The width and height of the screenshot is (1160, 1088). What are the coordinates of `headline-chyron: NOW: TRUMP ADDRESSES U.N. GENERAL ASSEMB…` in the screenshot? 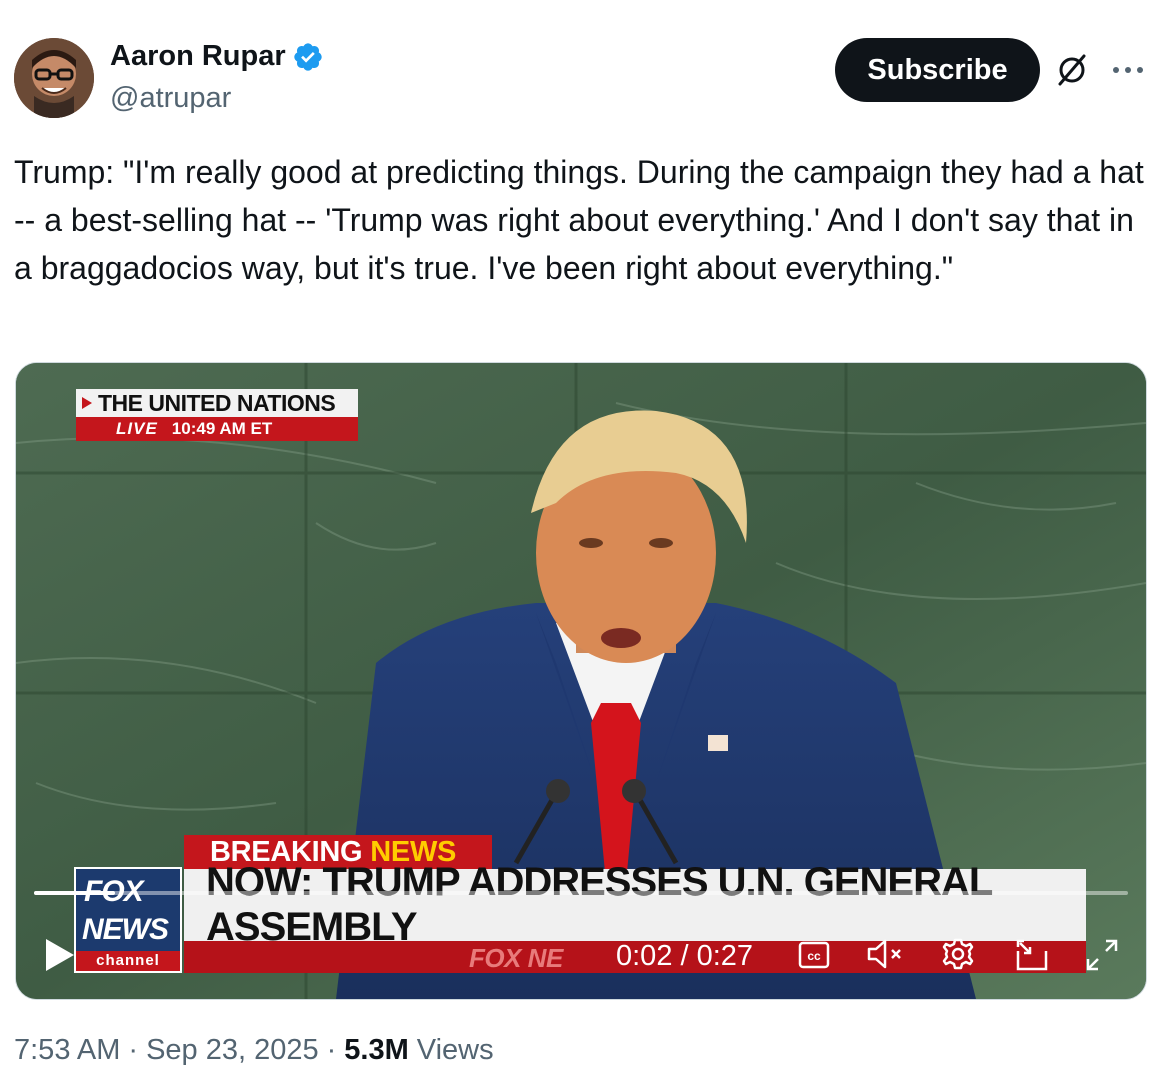 It's located at (635, 904).